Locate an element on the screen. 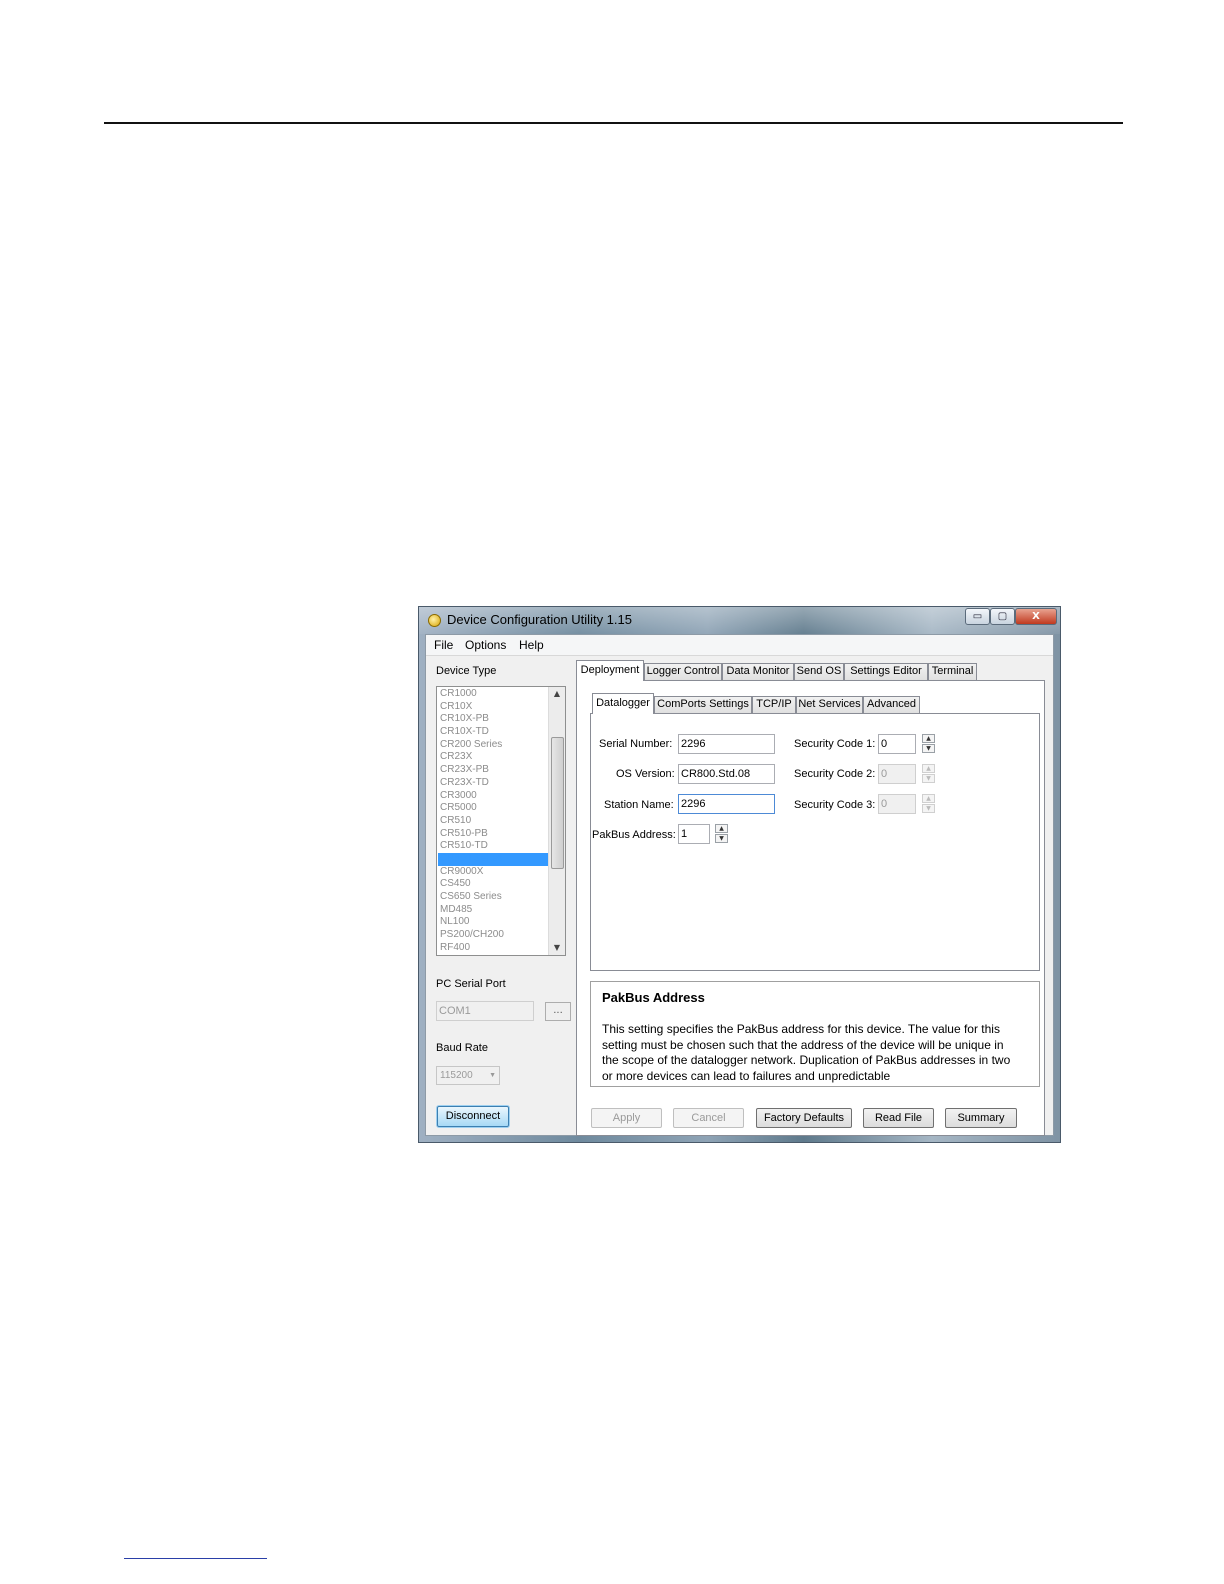 Image resolution: width=1224 pixels, height=1584 pixels. tab-comports-settings: ComPorts Settings is located at coordinates (703, 704).